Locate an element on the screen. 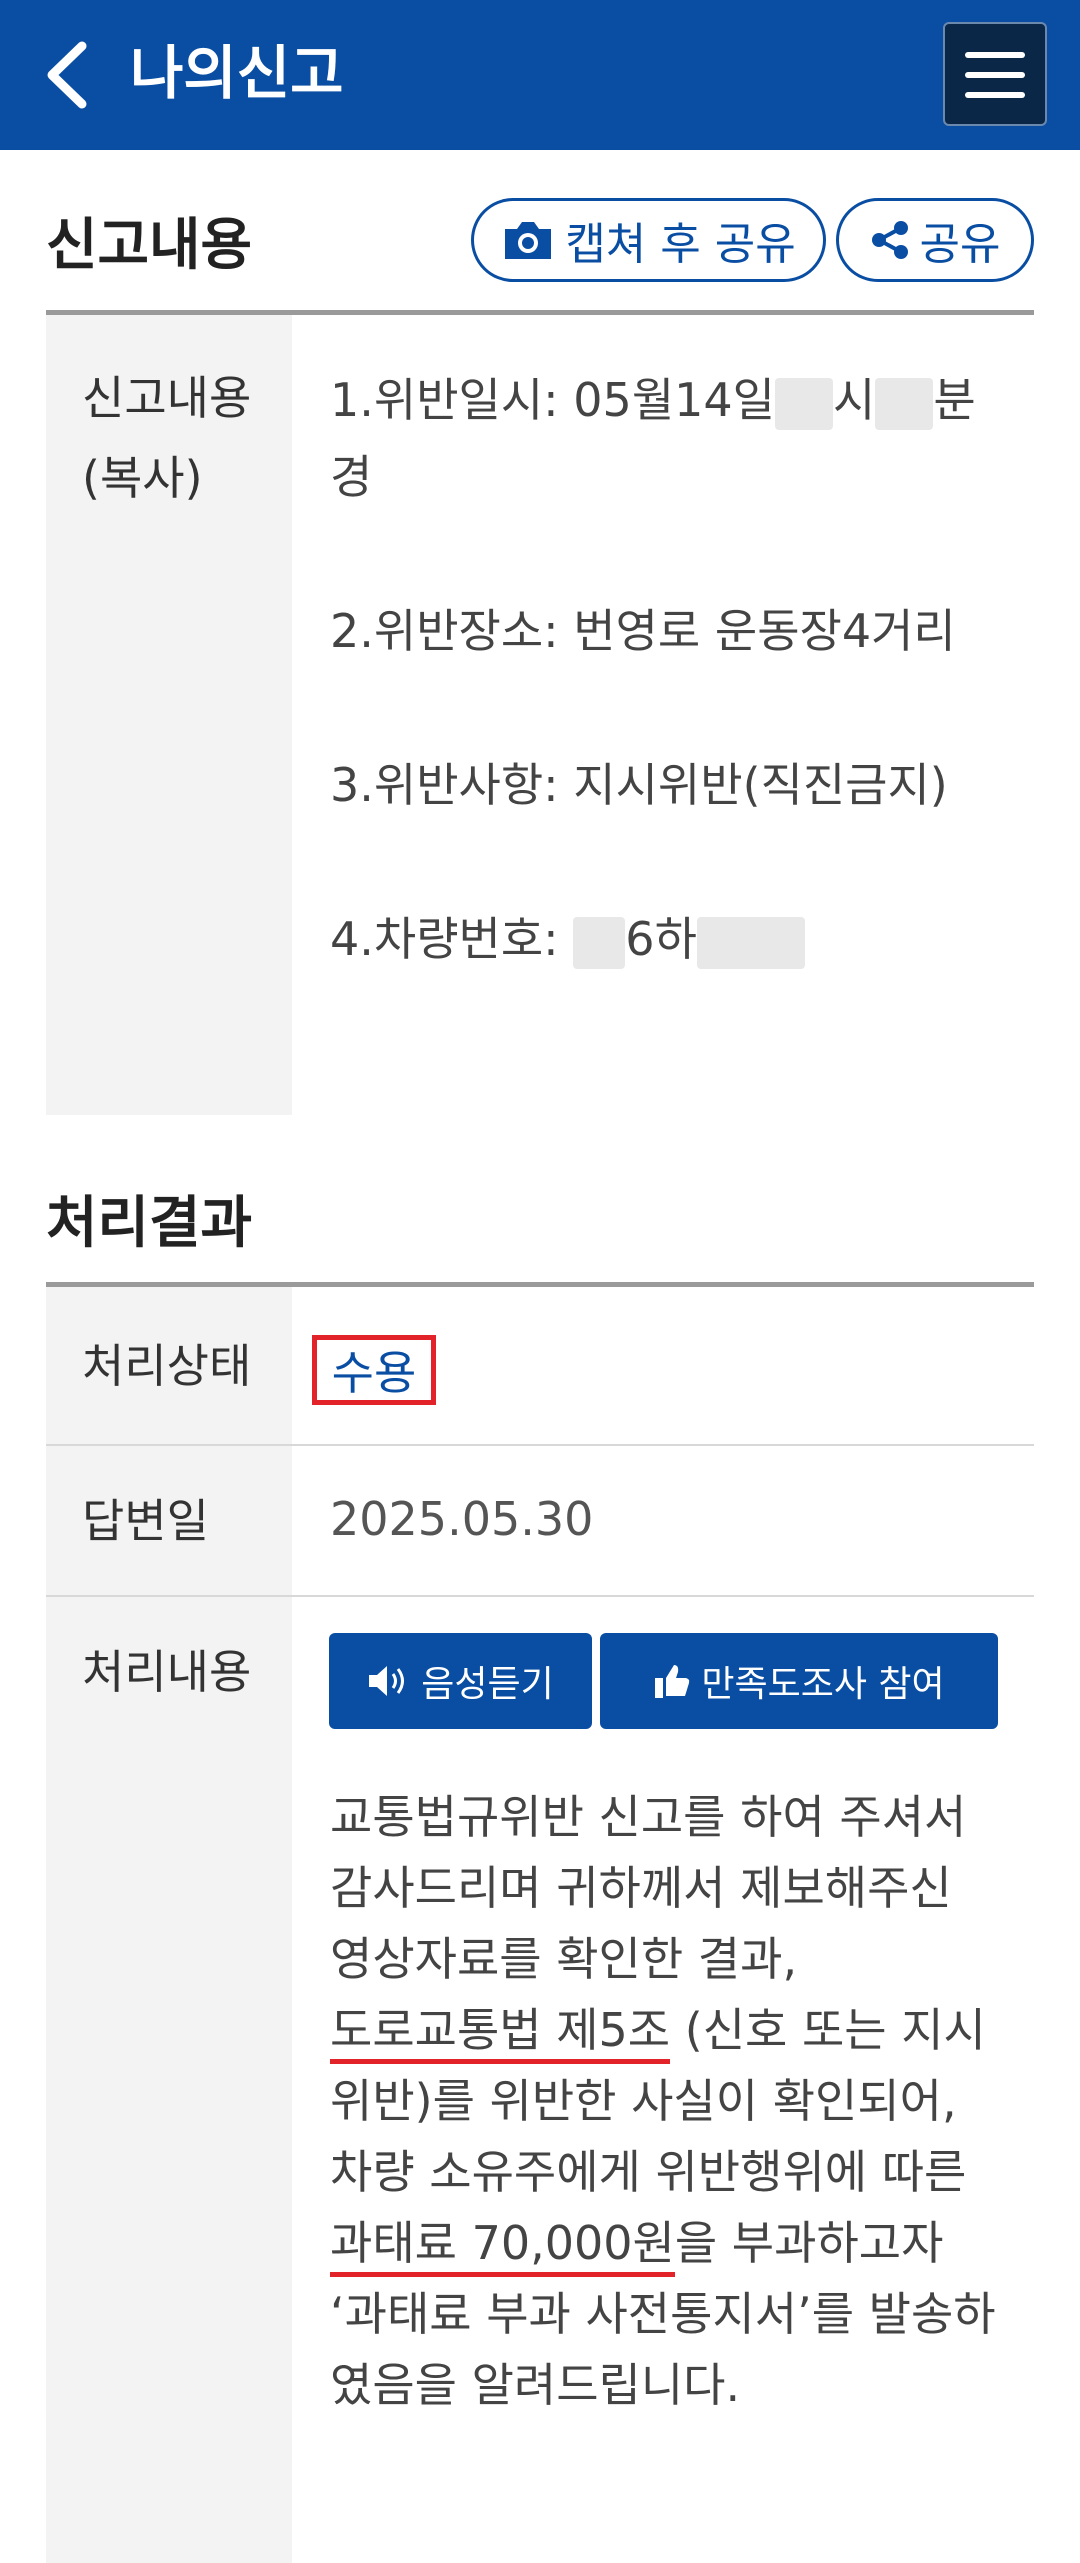 The image size is (1080, 2563). share-button: 공유 is located at coordinates (935, 240).